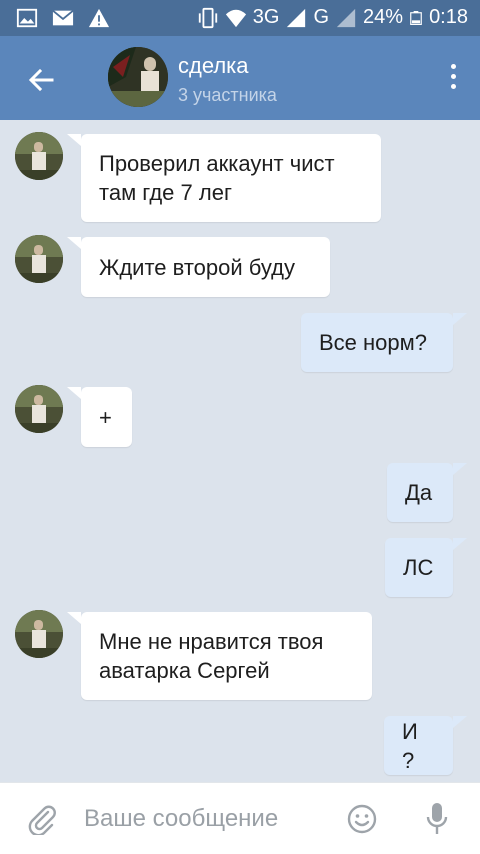  Describe the element at coordinates (99, 18) in the screenshot. I see `warning-icon` at that location.